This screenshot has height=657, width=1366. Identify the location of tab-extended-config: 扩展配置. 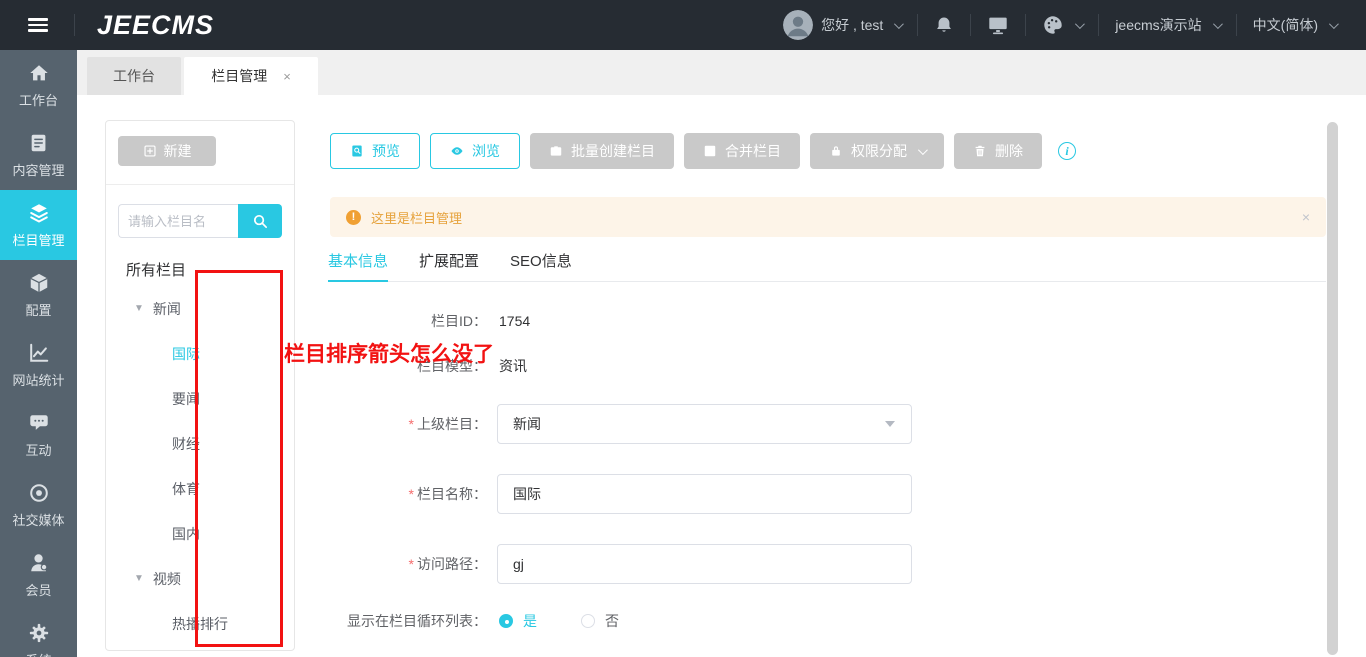
(449, 266).